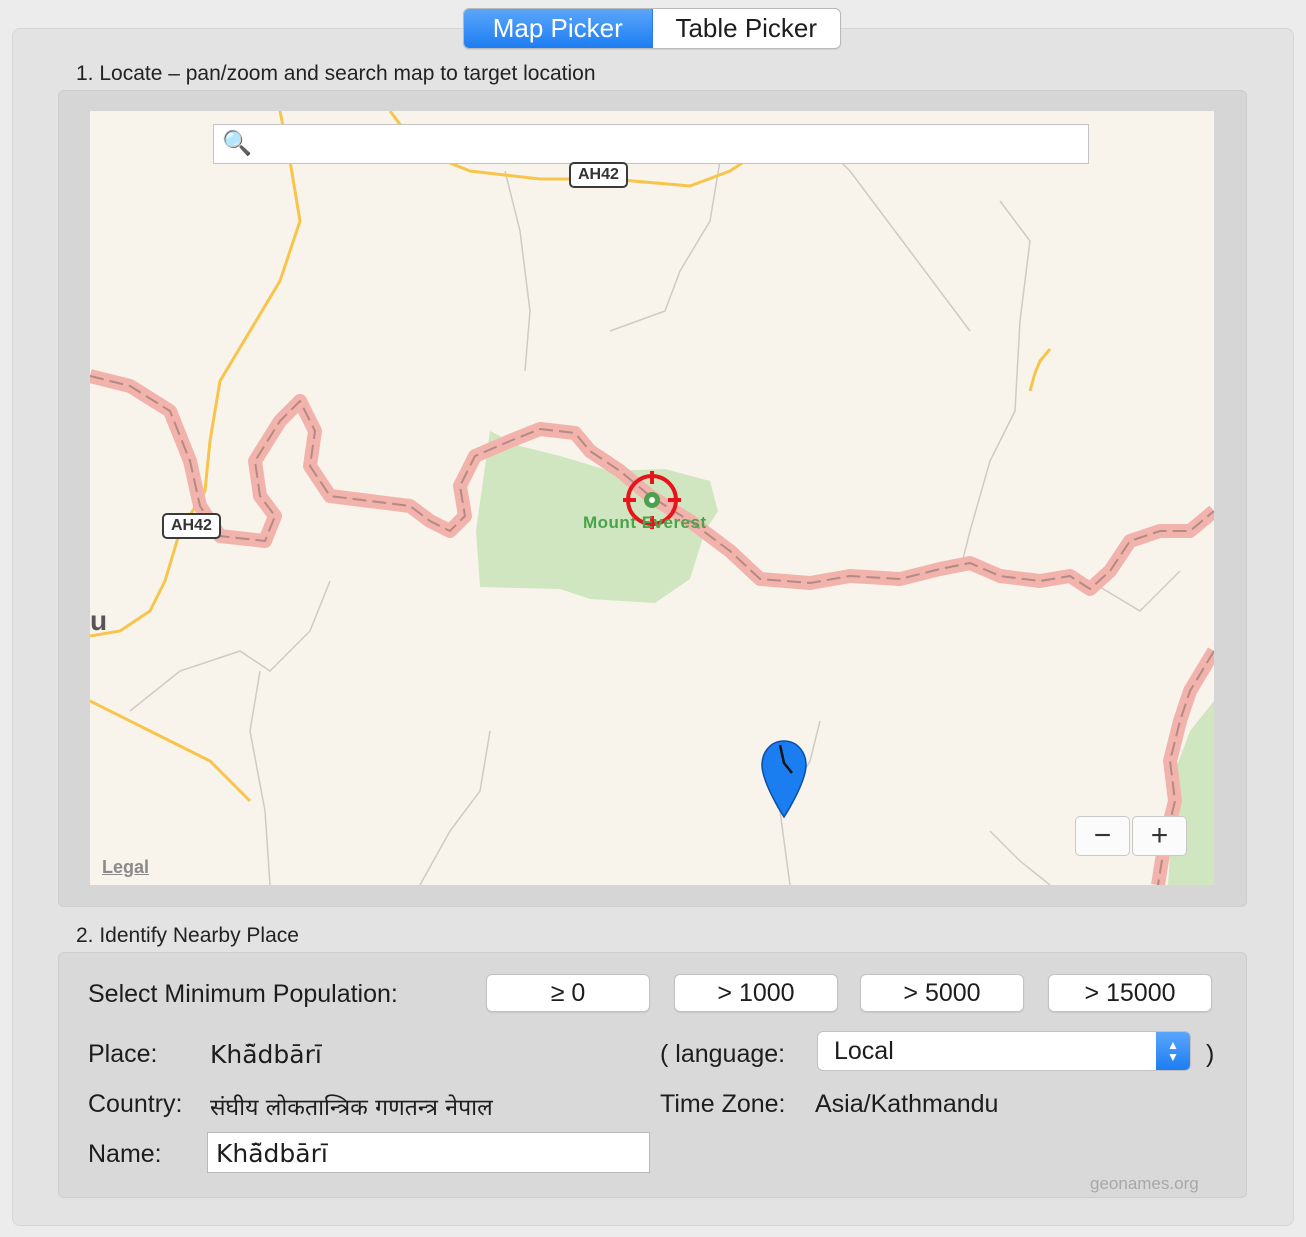 Image resolution: width=1306 pixels, height=1237 pixels. Describe the element at coordinates (135, 1104) in the screenshot. I see `country-label: Country:` at that location.